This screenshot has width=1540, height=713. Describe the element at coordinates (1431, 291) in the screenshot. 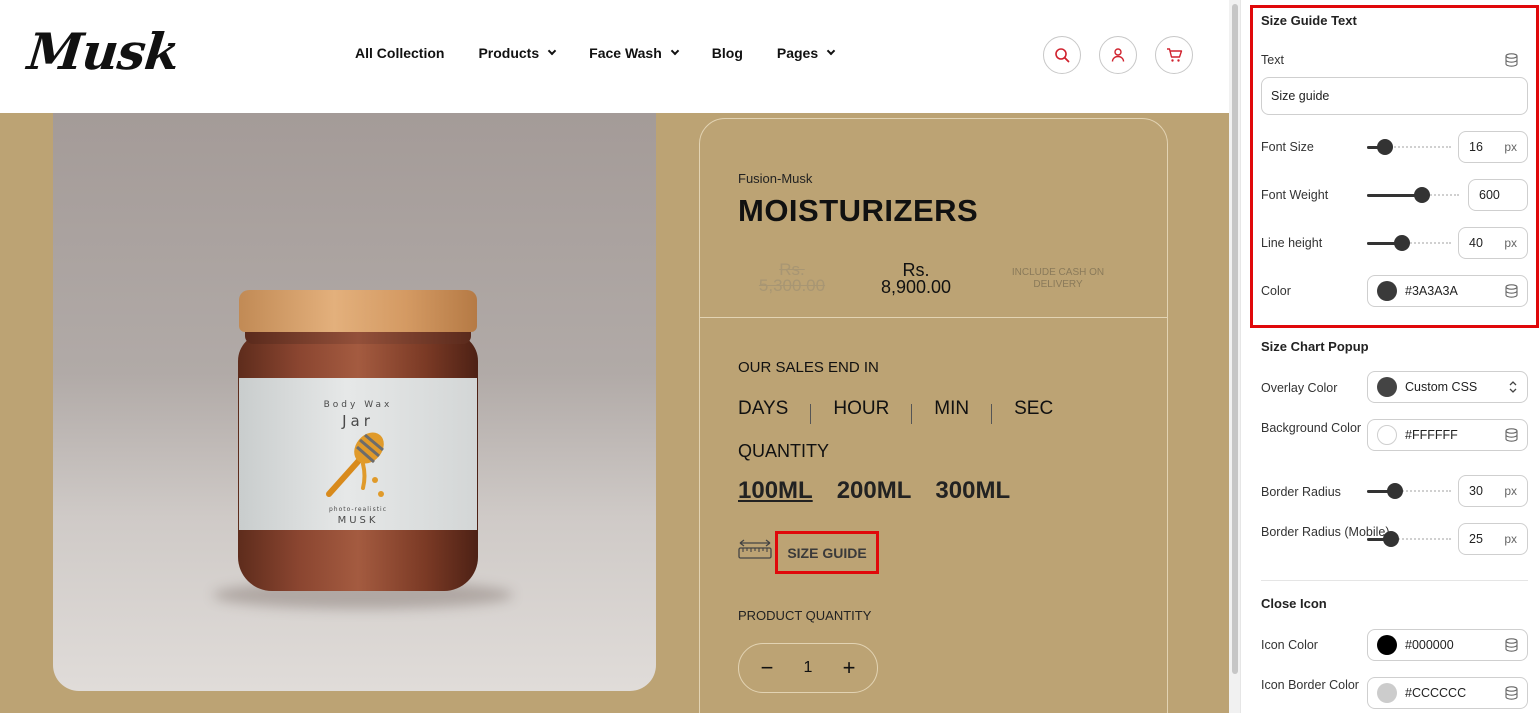

I see `color-value: #3A3A3A` at that location.